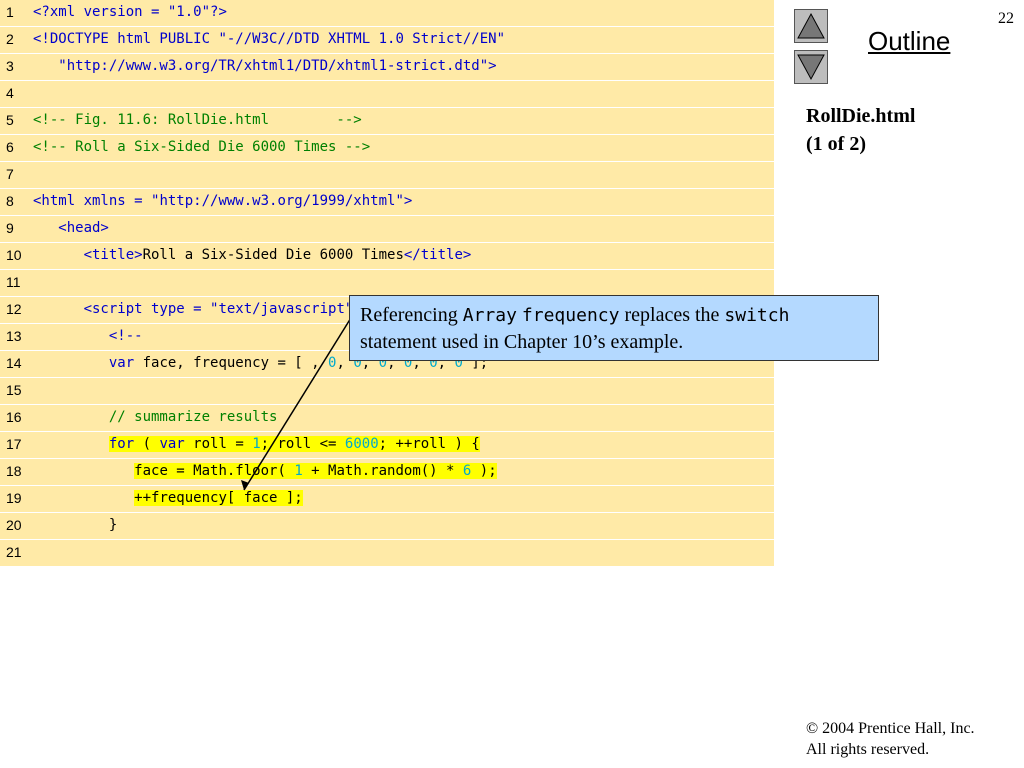 The image size is (1024, 768). I want to click on code-token: face = Math.floor(, so click(214, 471).